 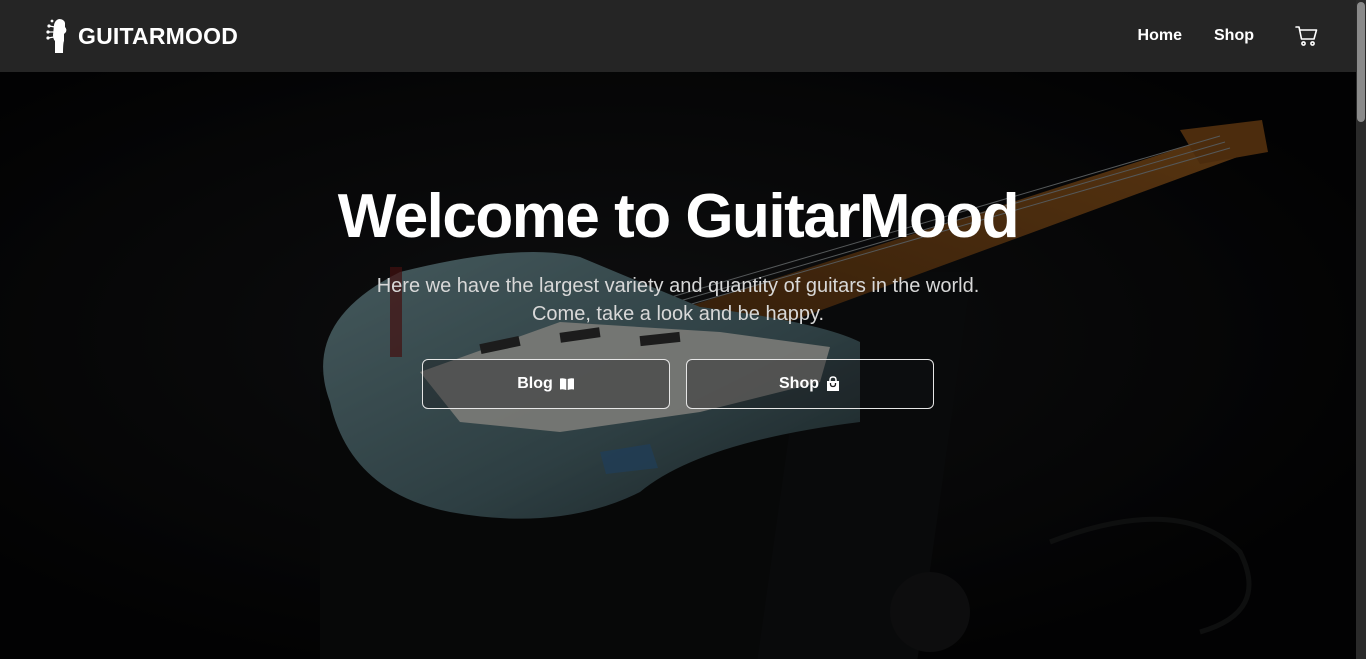 I want to click on nav-link-home: Home, so click(x=1160, y=36).